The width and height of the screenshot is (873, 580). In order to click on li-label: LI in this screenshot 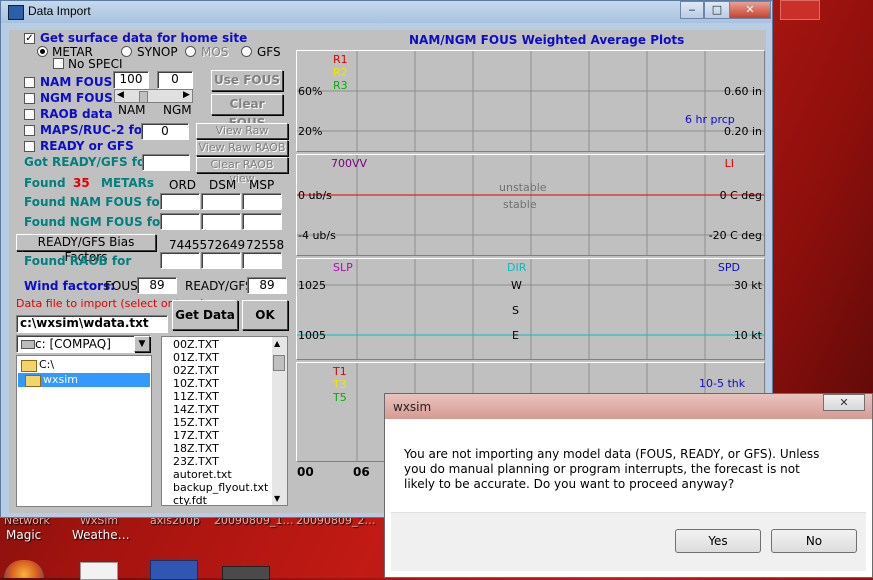, I will do `click(729, 163)`.